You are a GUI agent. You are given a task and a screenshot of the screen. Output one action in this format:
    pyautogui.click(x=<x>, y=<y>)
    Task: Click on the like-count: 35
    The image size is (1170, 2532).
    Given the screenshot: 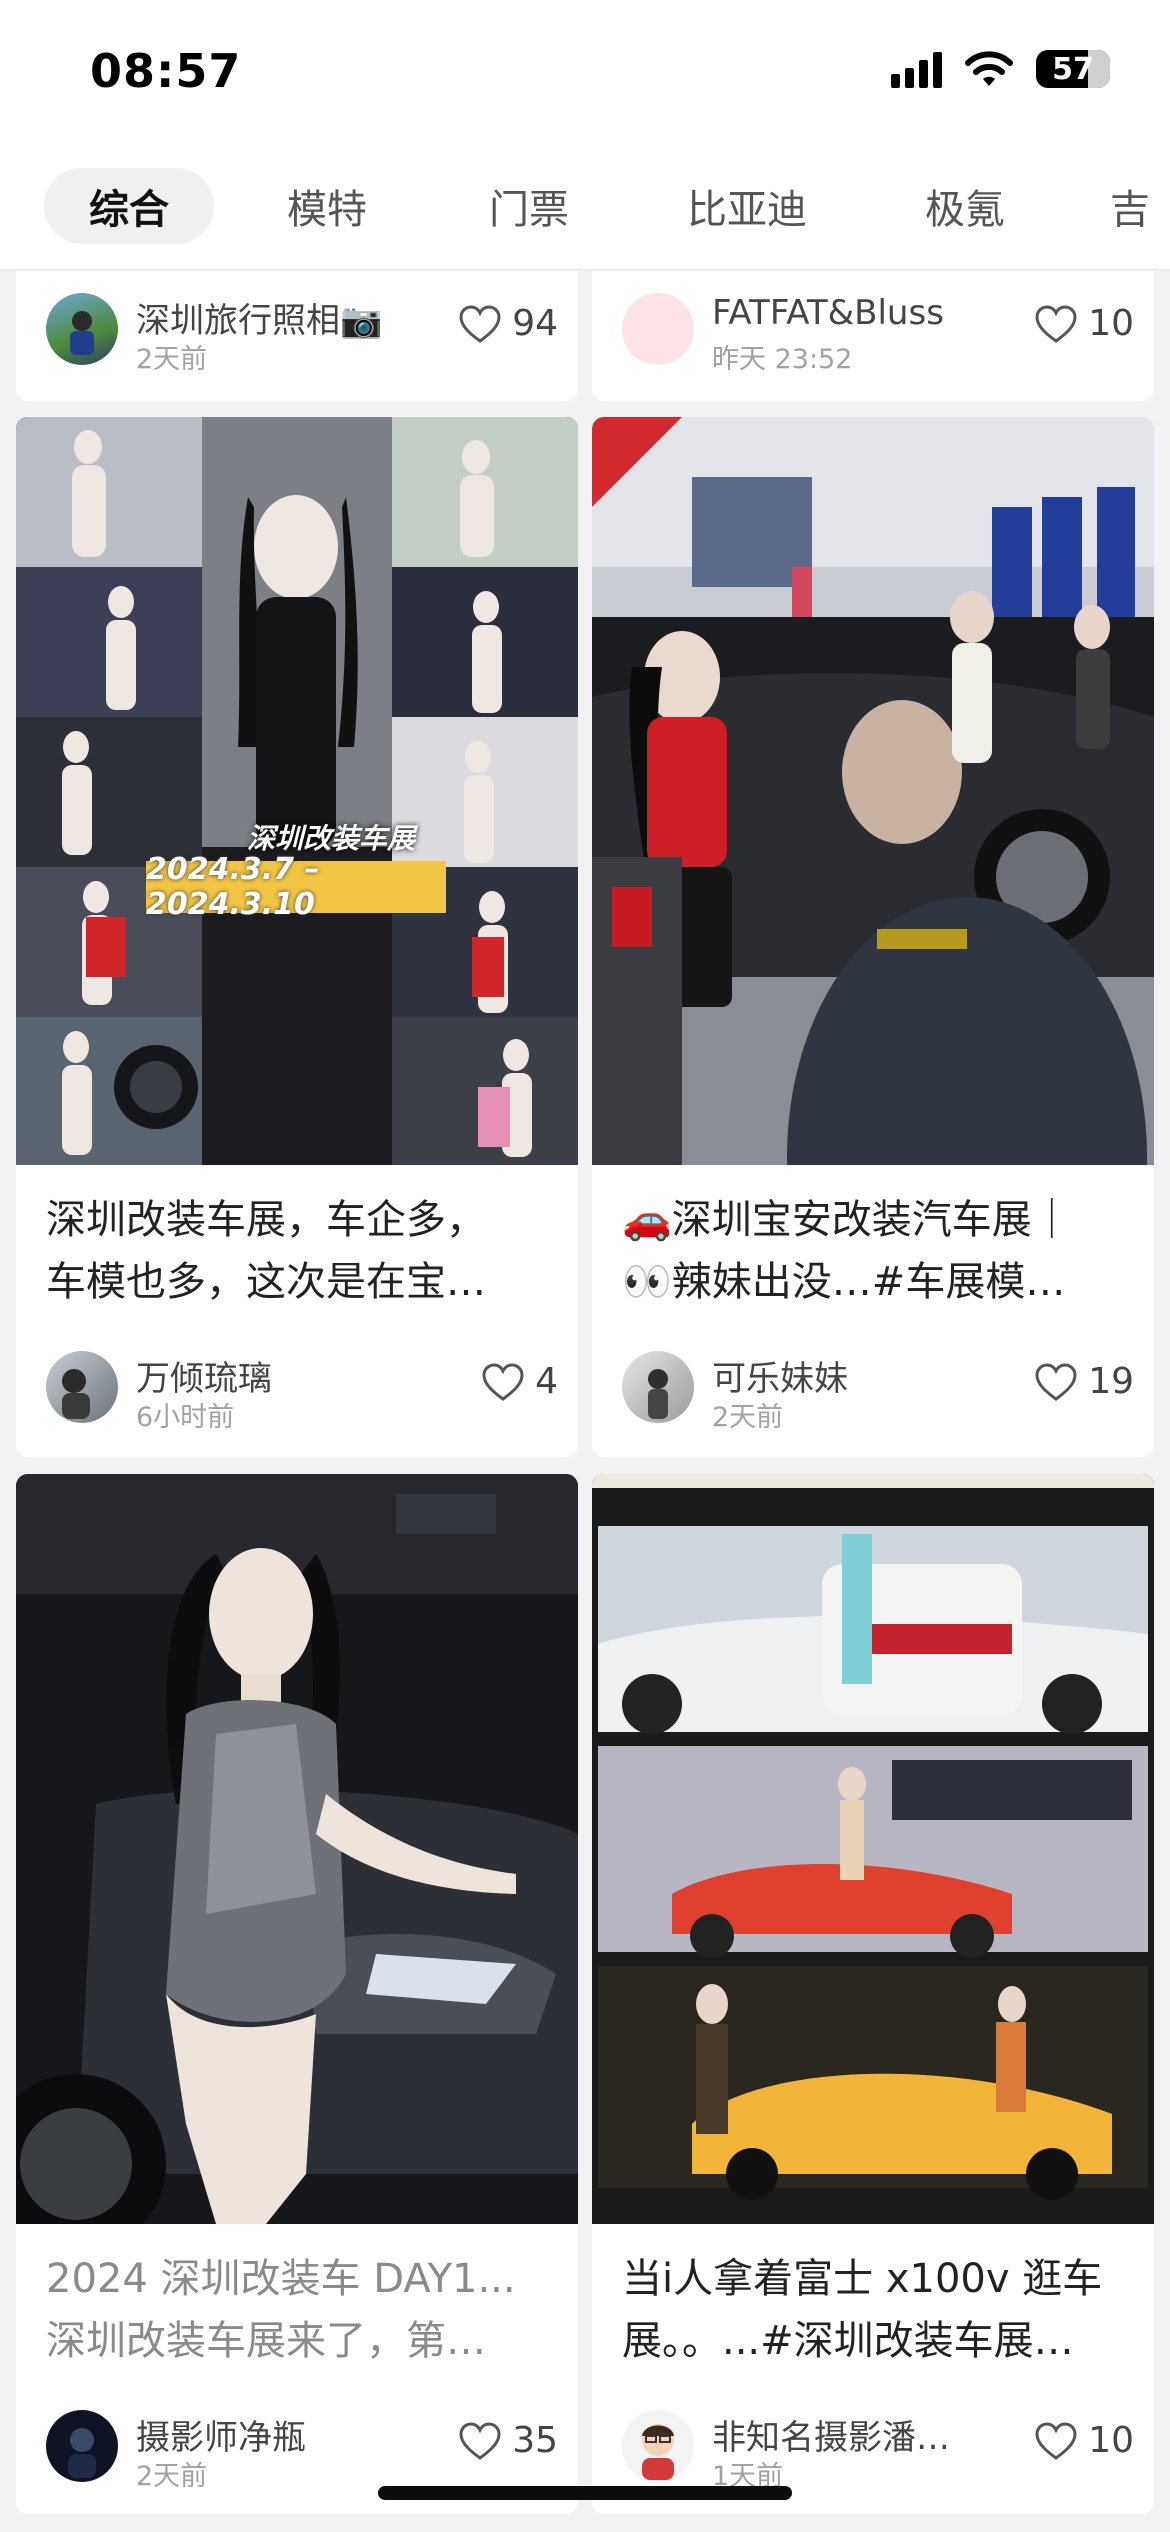 What is the action you would take?
    pyautogui.click(x=535, y=2440)
    